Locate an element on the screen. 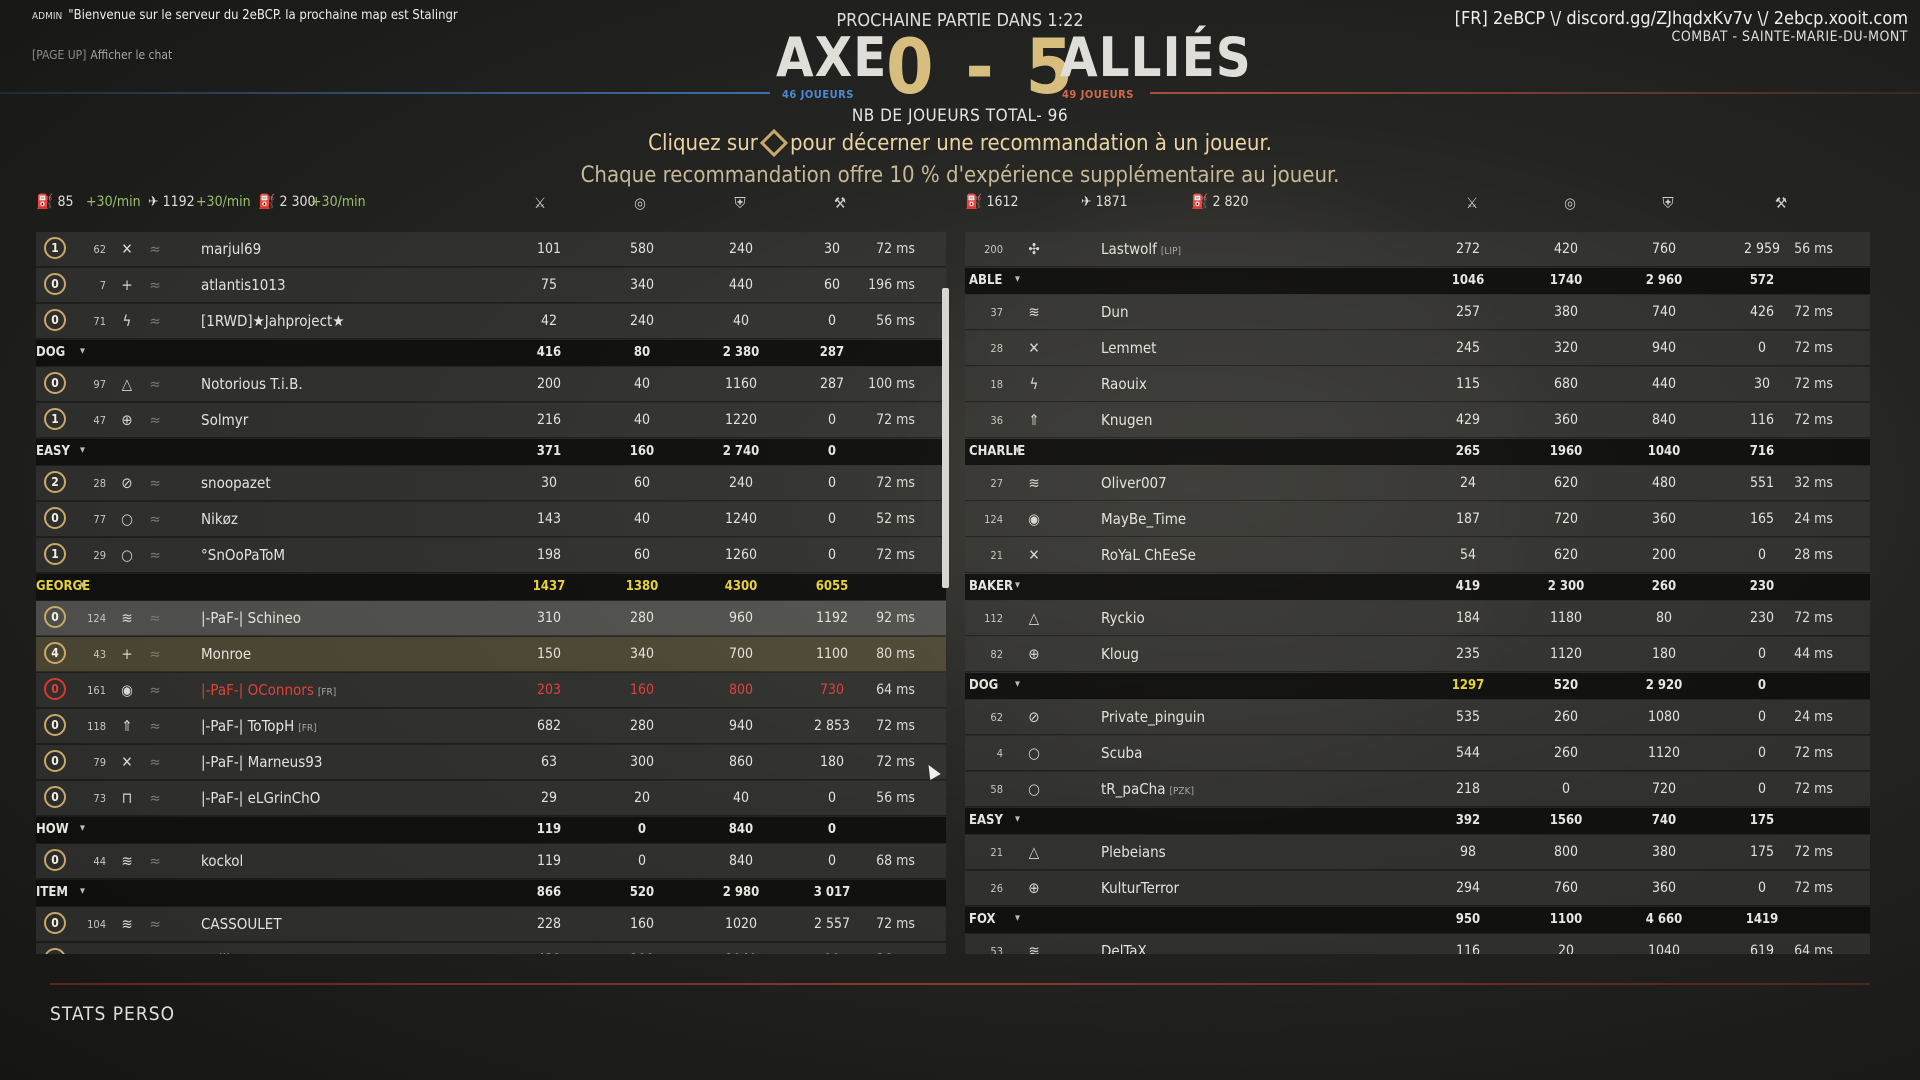 The height and width of the screenshot is (1080, 1920). squad-header: GEORGE ▾ 1437 1380 4300 6055 is located at coordinates (491, 587).